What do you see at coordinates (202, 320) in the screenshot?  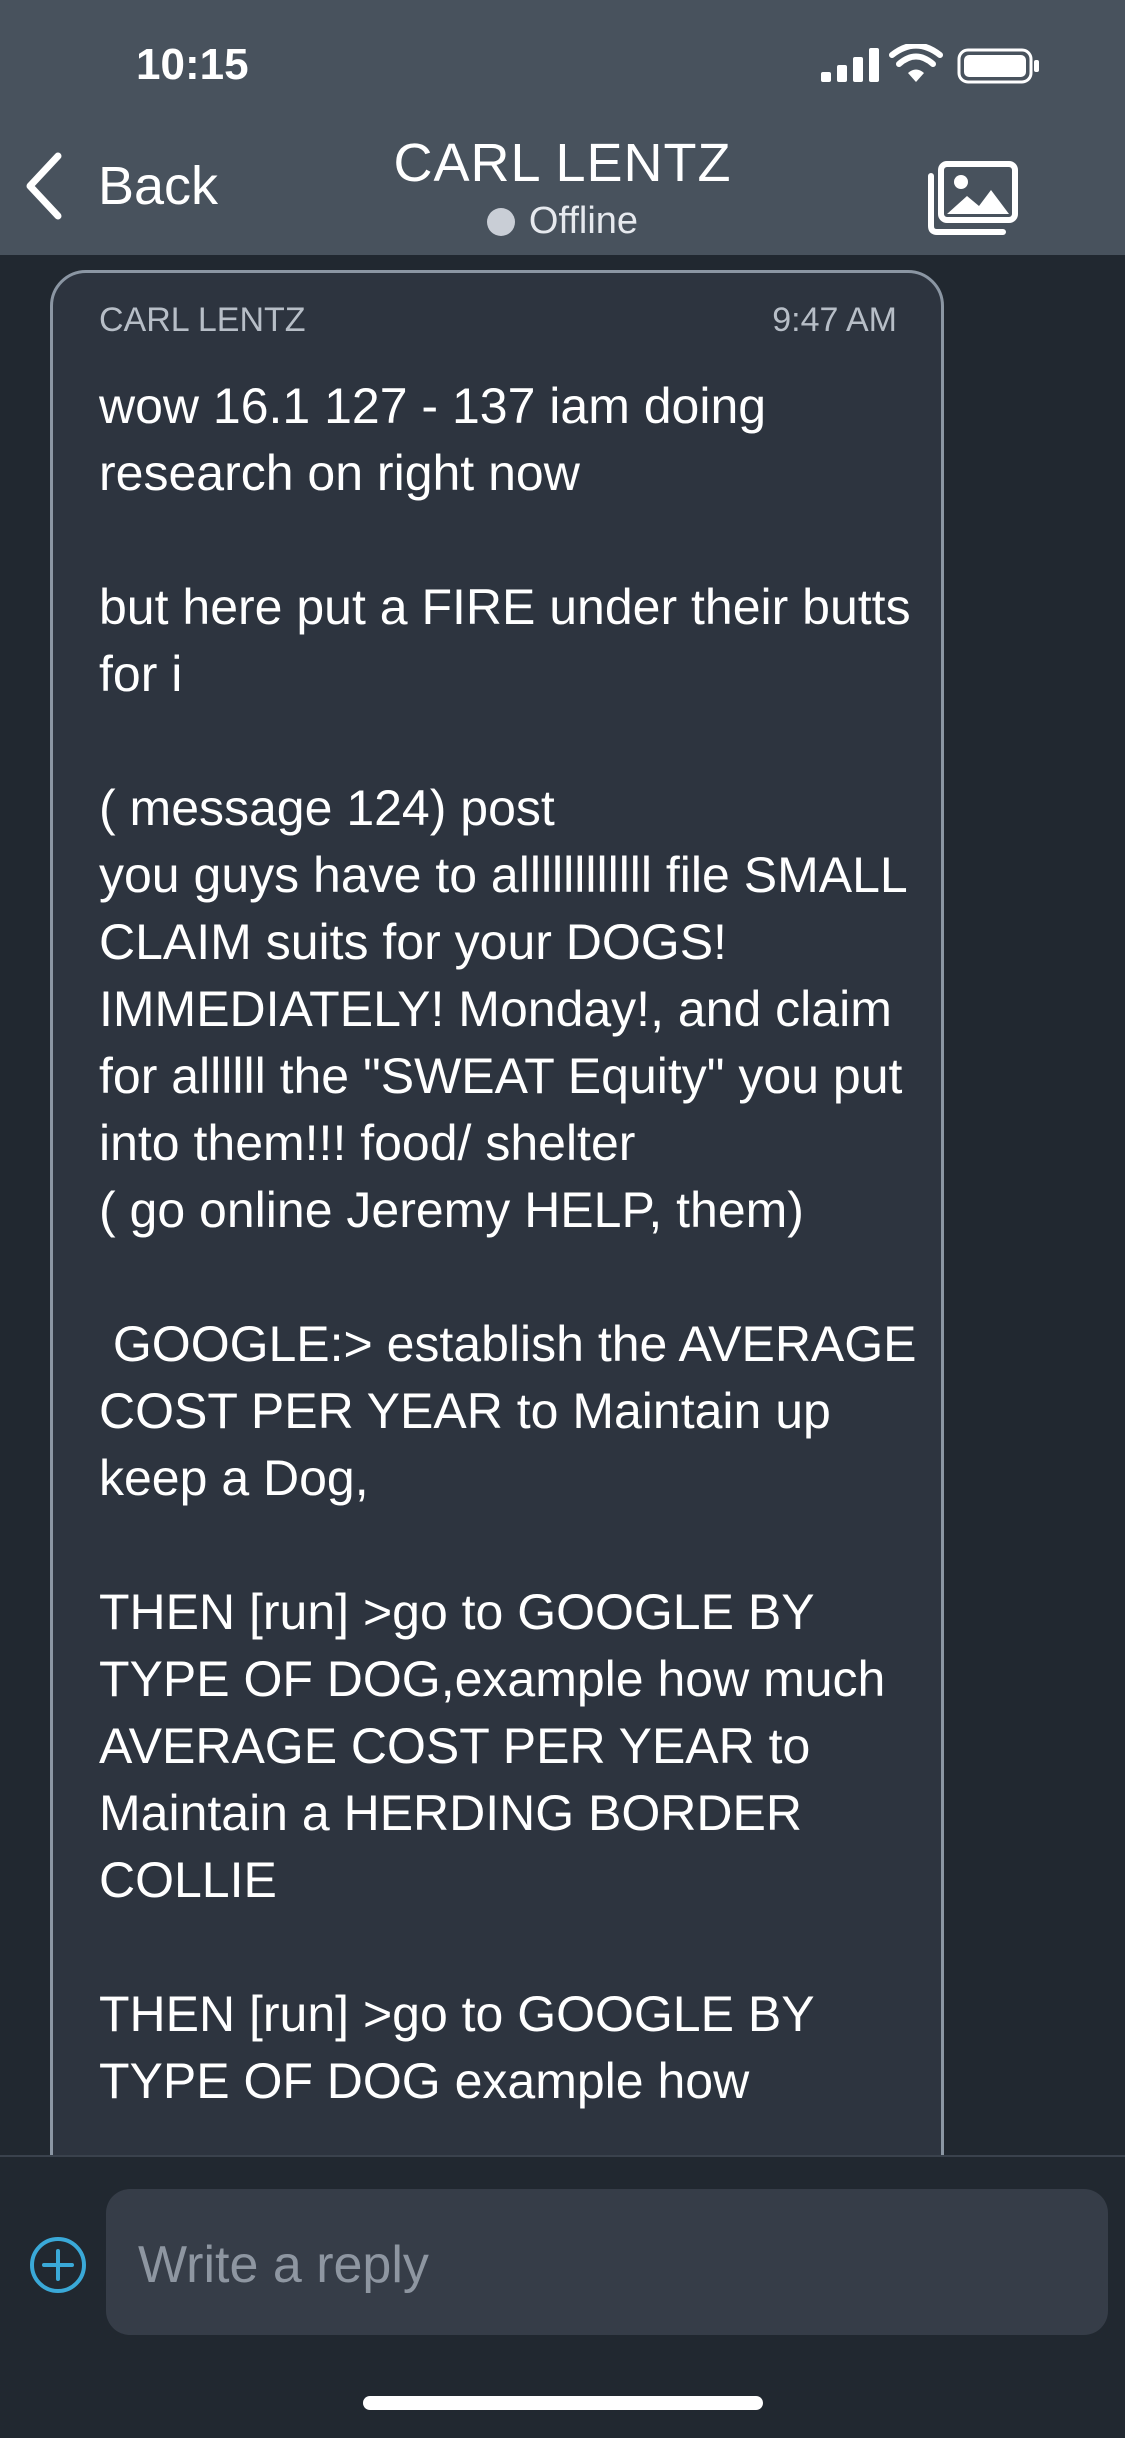 I see `message-sender: CARL LENTZ` at bounding box center [202, 320].